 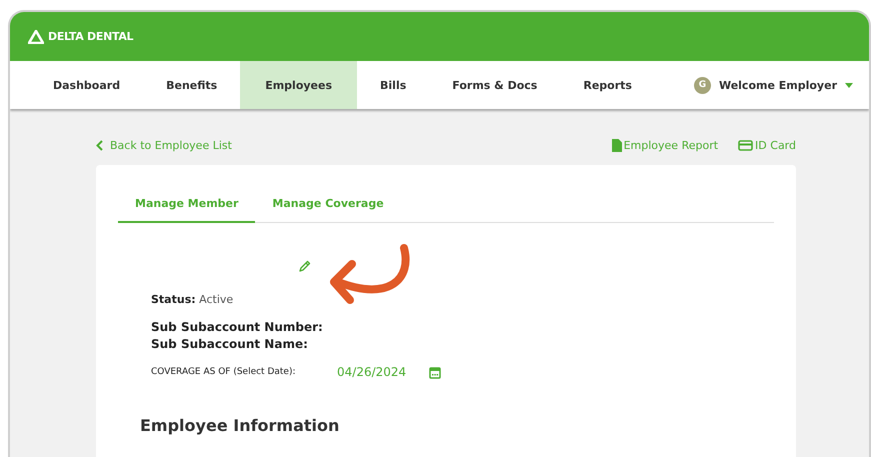 I want to click on logo-text: DELTA DENTAL, so click(x=91, y=36).